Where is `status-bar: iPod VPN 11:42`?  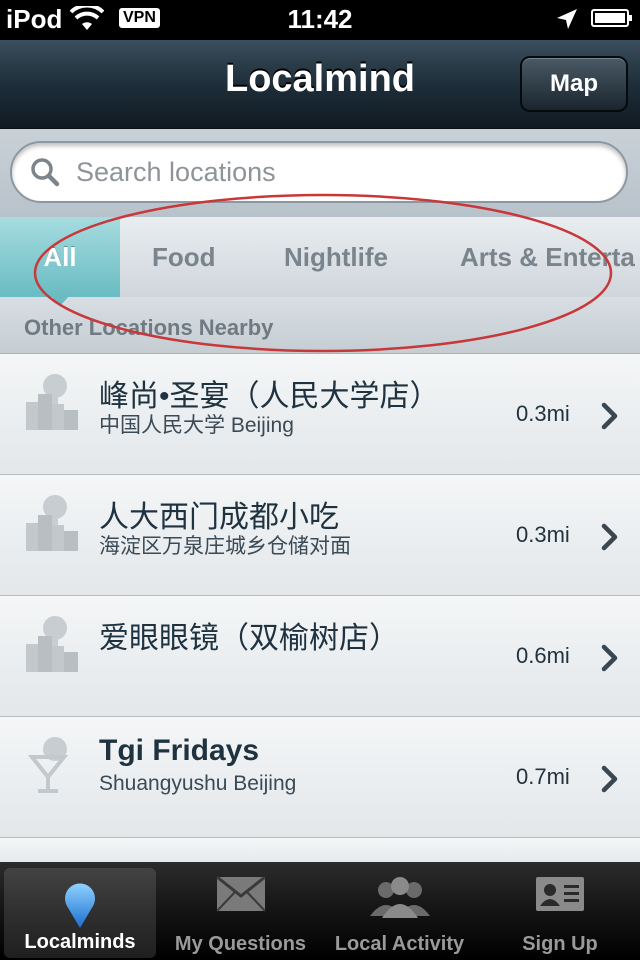
status-bar: iPod VPN 11:42 is located at coordinates (320, 20).